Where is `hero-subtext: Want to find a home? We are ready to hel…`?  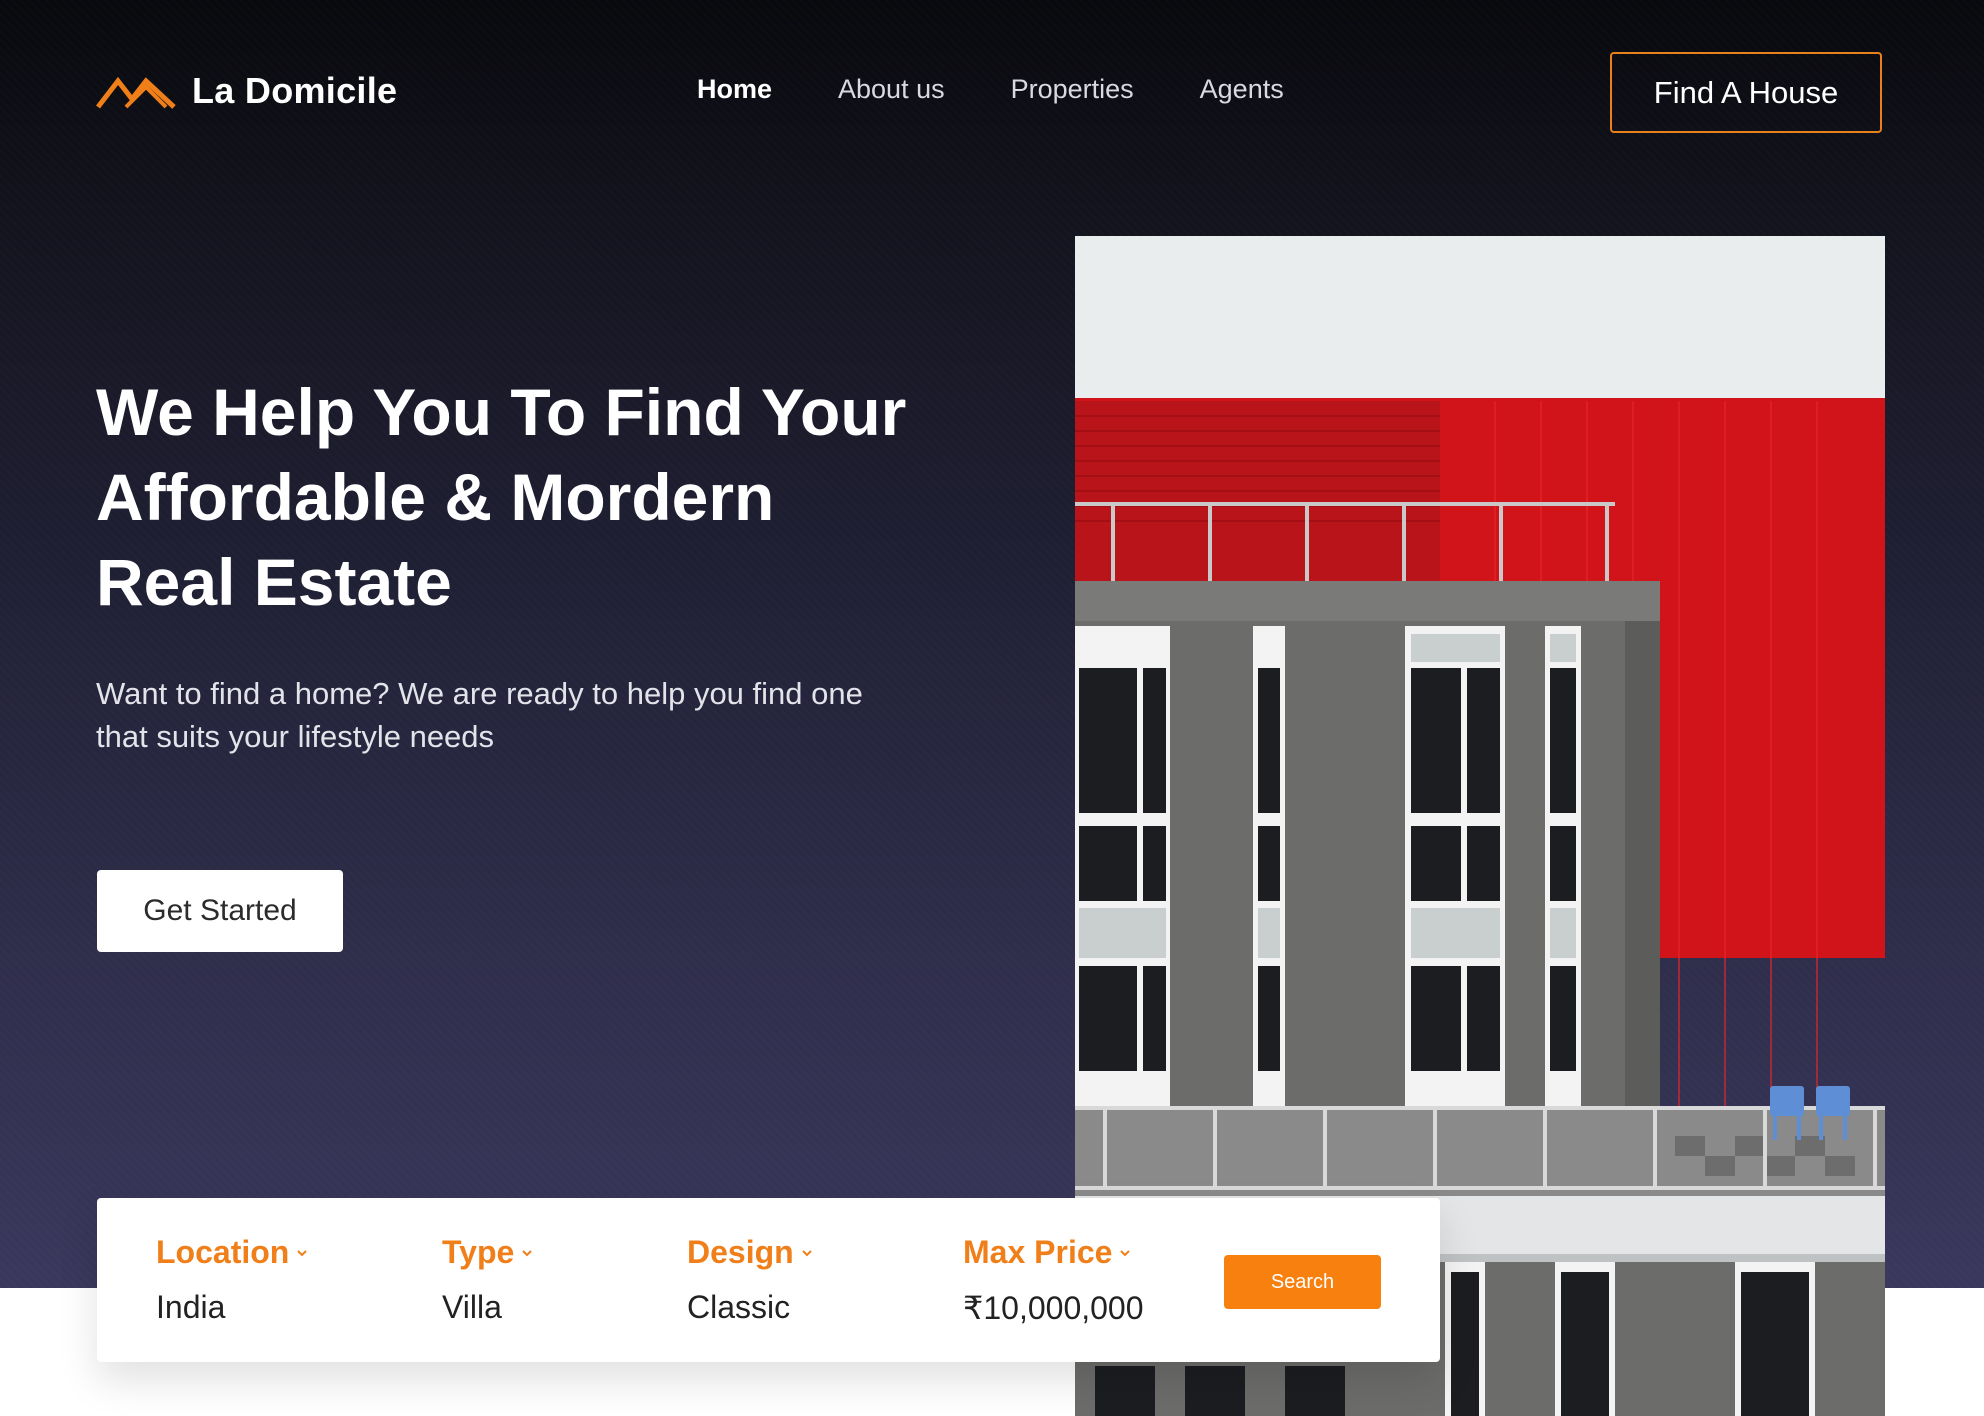
hero-subtext: Want to find a home? We are ready to hel… is located at coordinates (479, 715).